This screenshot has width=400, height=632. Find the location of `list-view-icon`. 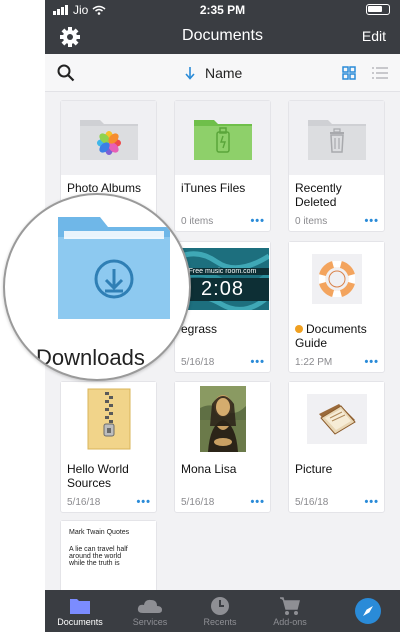

list-view-icon is located at coordinates (380, 75).